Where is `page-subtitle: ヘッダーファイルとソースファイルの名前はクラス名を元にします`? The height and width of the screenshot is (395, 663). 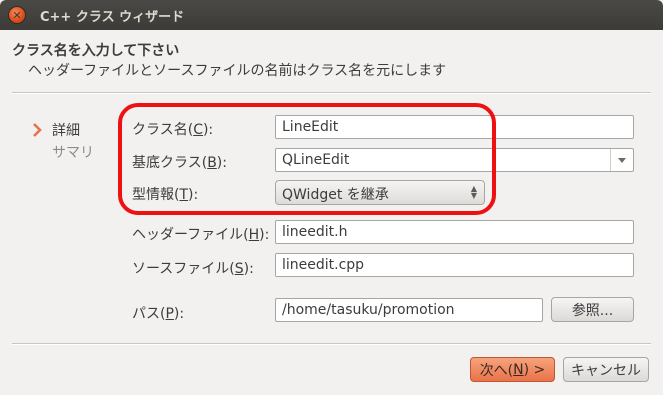 page-subtitle: ヘッダーファイルとソースファイルの名前はクラス名を元にします is located at coordinates (237, 71).